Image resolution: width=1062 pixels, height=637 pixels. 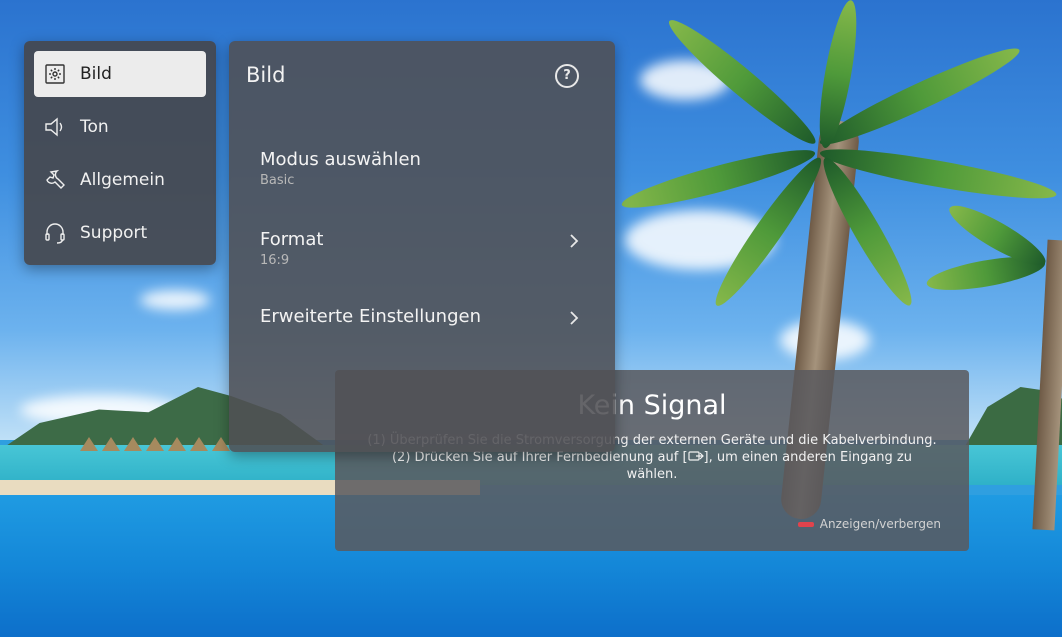 What do you see at coordinates (422, 336) in the screenshot?
I see `menu-row-advanced-settings: Erweiterte Einstellungen` at bounding box center [422, 336].